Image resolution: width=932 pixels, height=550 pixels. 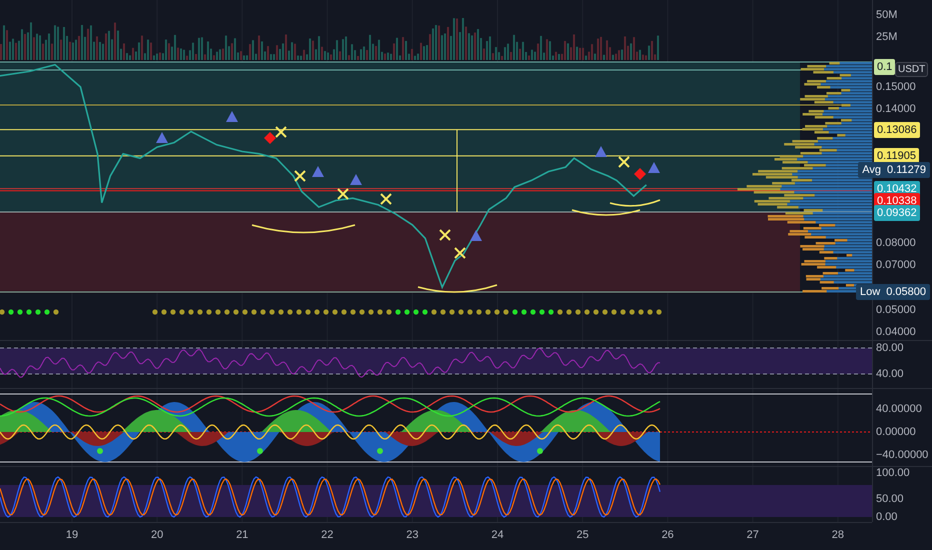 I want to click on time-axis-label: 25, so click(x=582, y=535).